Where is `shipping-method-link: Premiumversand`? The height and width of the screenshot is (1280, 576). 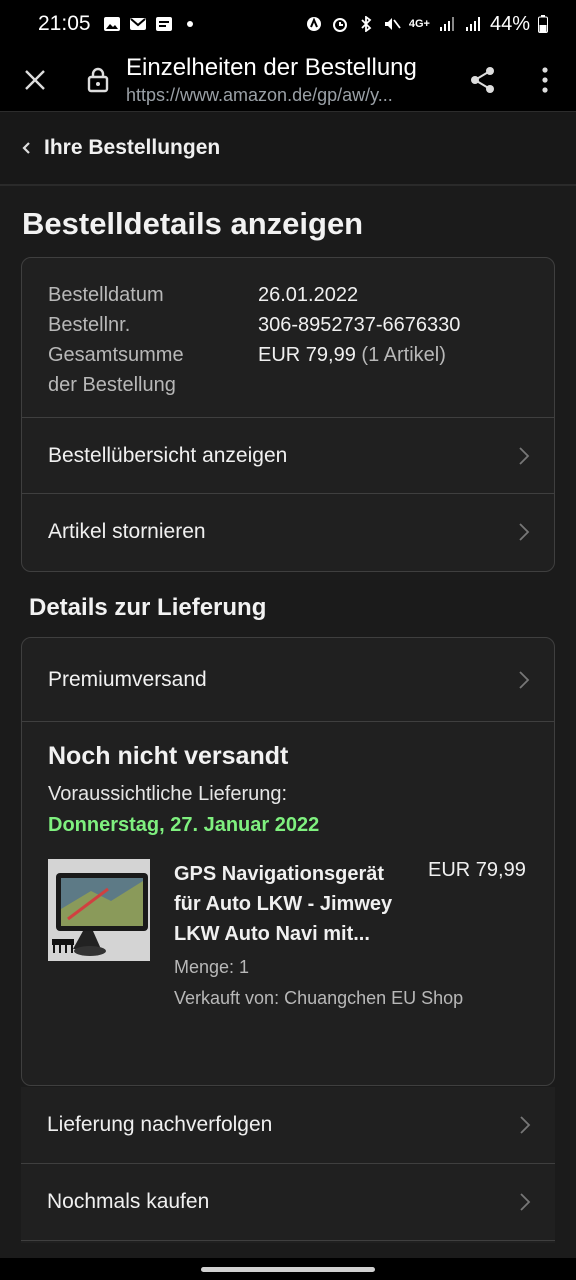 shipping-method-link: Premiumversand is located at coordinates (288, 680).